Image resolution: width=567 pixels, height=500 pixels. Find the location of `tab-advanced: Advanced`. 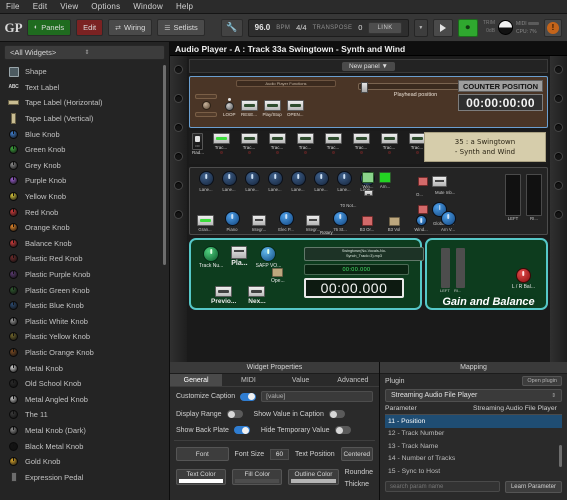

tab-advanced: Advanced is located at coordinates (353, 380).